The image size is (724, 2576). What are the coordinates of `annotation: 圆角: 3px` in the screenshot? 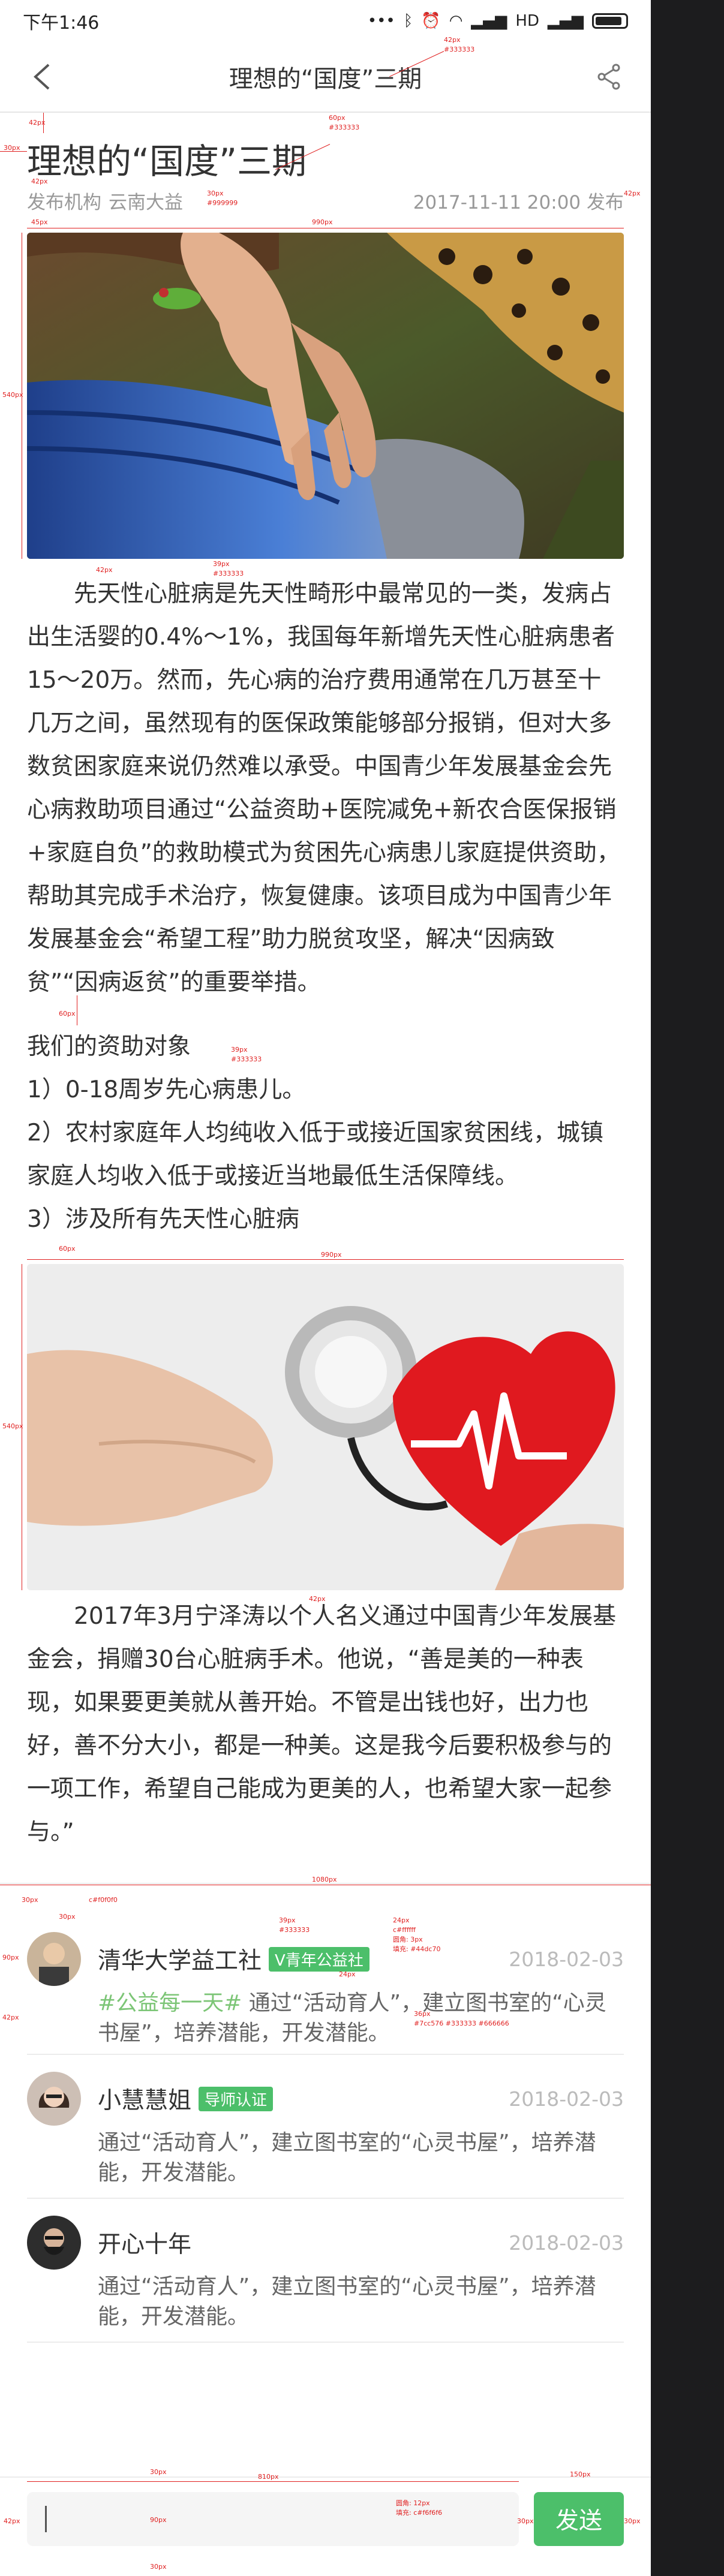 It's located at (408, 1939).